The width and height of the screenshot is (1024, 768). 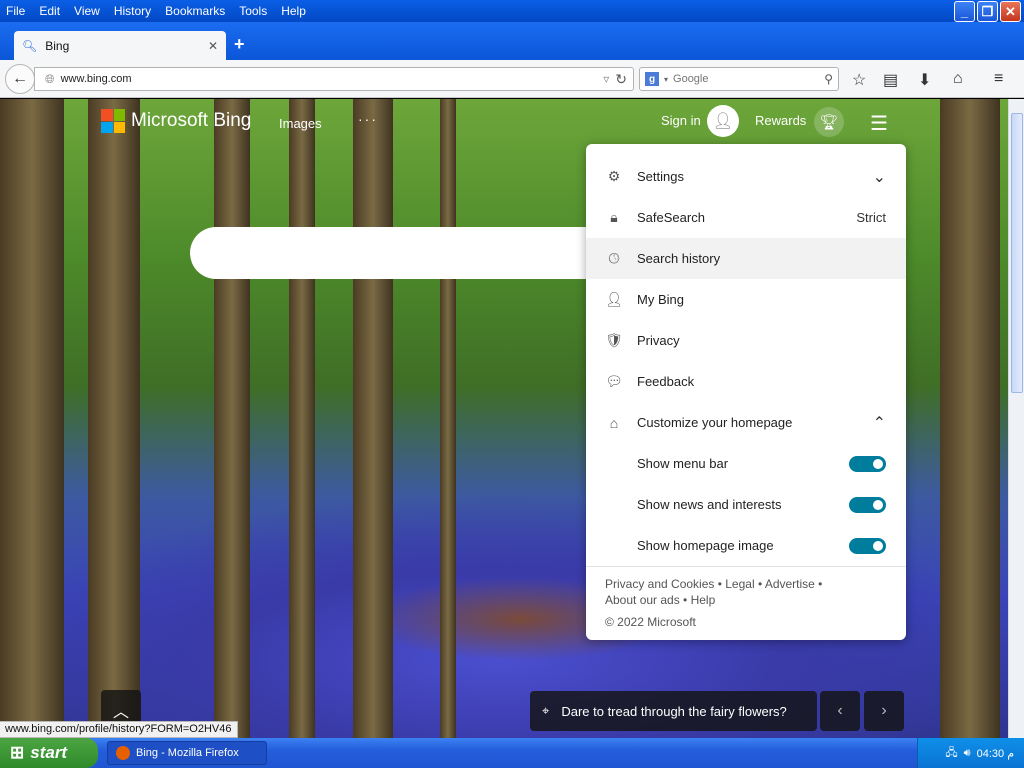 What do you see at coordinates (924, 80) in the screenshot?
I see `download-icon: ⬇` at bounding box center [924, 80].